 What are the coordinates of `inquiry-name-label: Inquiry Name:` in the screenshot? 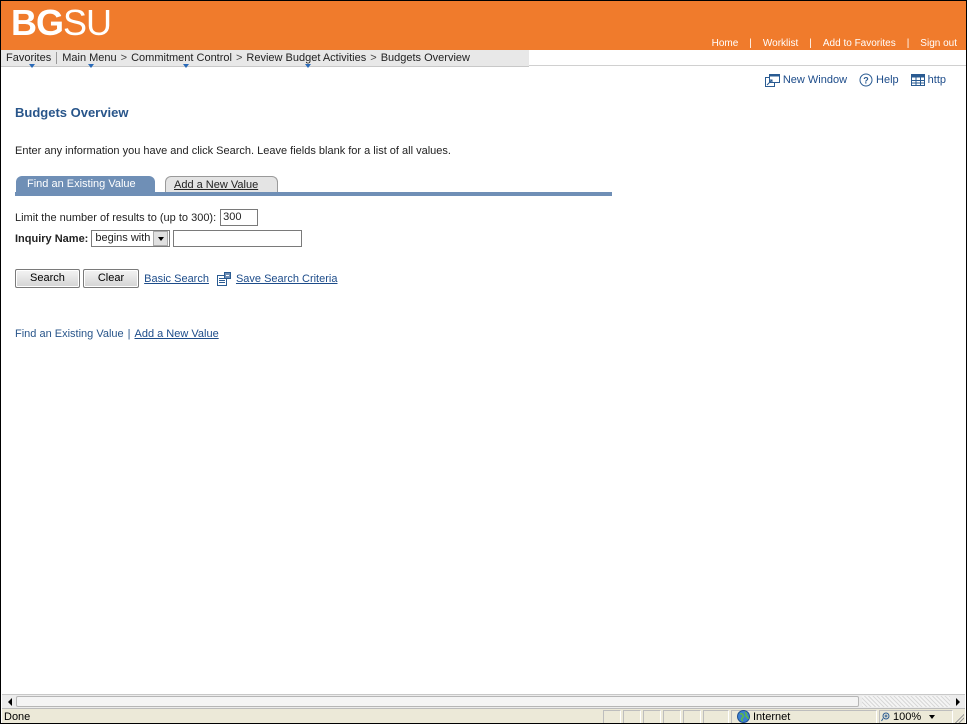 It's located at (52, 238).